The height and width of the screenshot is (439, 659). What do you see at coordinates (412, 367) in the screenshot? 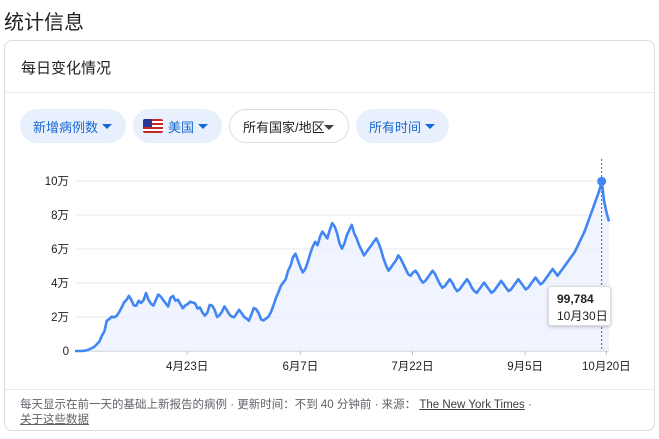
I see `x-tick-label: 7月22日` at bounding box center [412, 367].